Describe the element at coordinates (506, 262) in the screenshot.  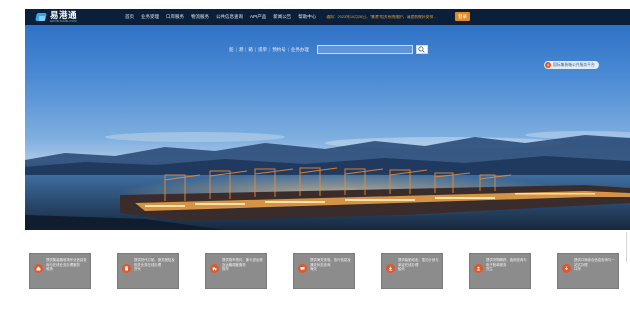
I see `card-description: 提供货物跟踪、费用查询与电子账单服务` at that location.